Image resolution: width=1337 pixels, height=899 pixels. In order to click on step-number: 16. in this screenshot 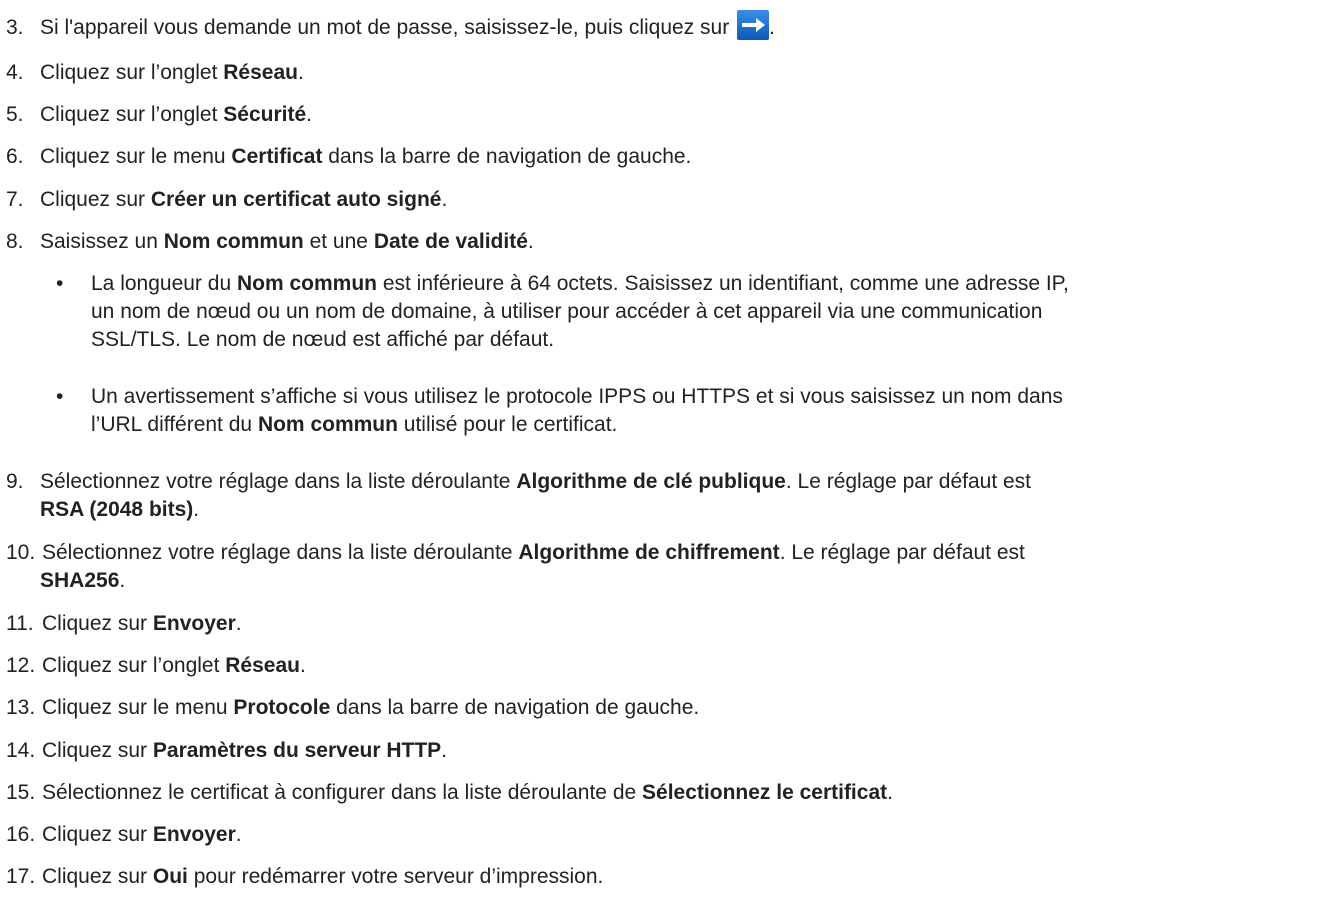, I will do `click(21, 834)`.